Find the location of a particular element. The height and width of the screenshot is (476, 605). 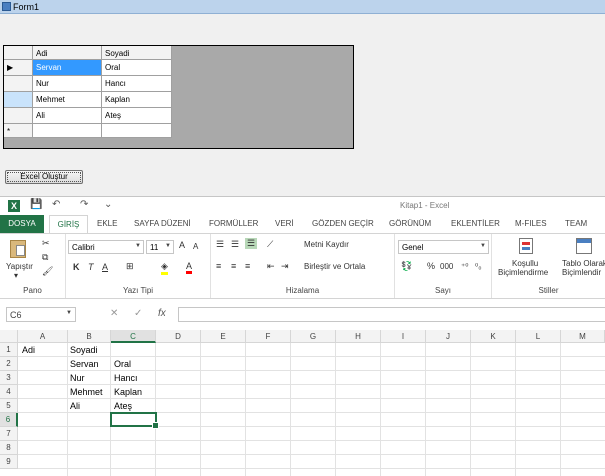

conditional-formatting-label-1: Koşullu is located at coordinates (525, 263).